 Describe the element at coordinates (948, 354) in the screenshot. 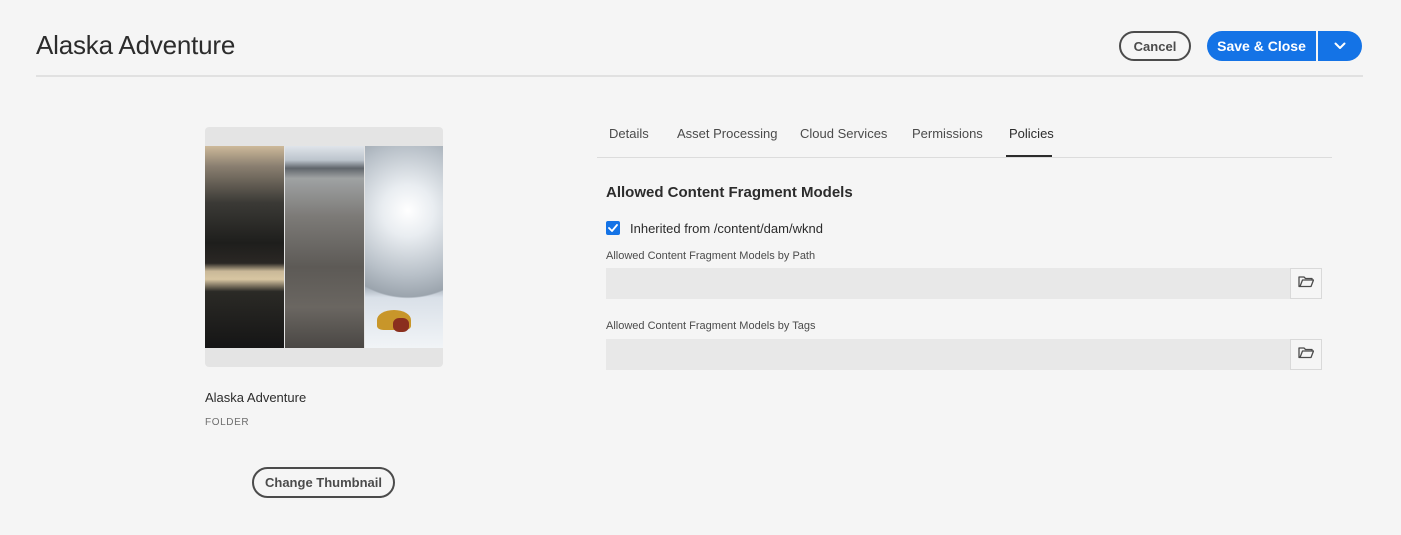

I see `by-tags-input` at that location.